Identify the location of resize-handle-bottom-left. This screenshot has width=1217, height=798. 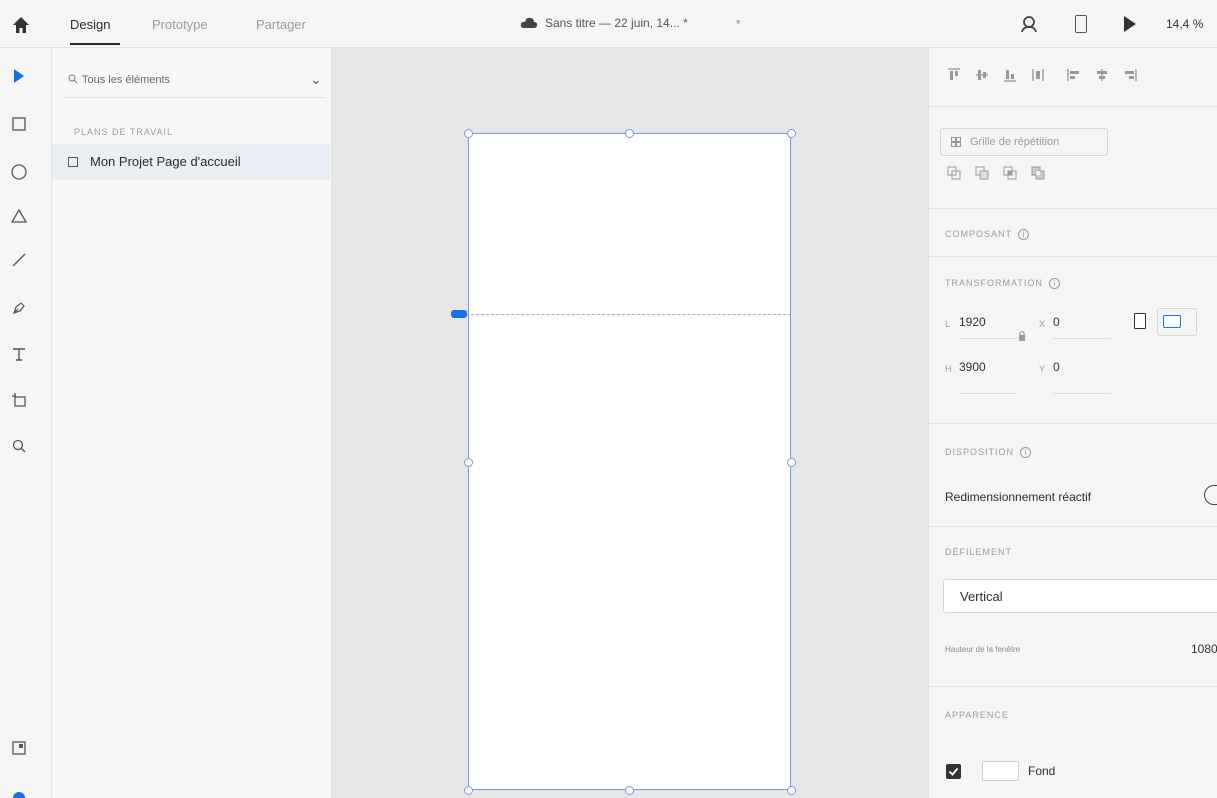
(468, 790).